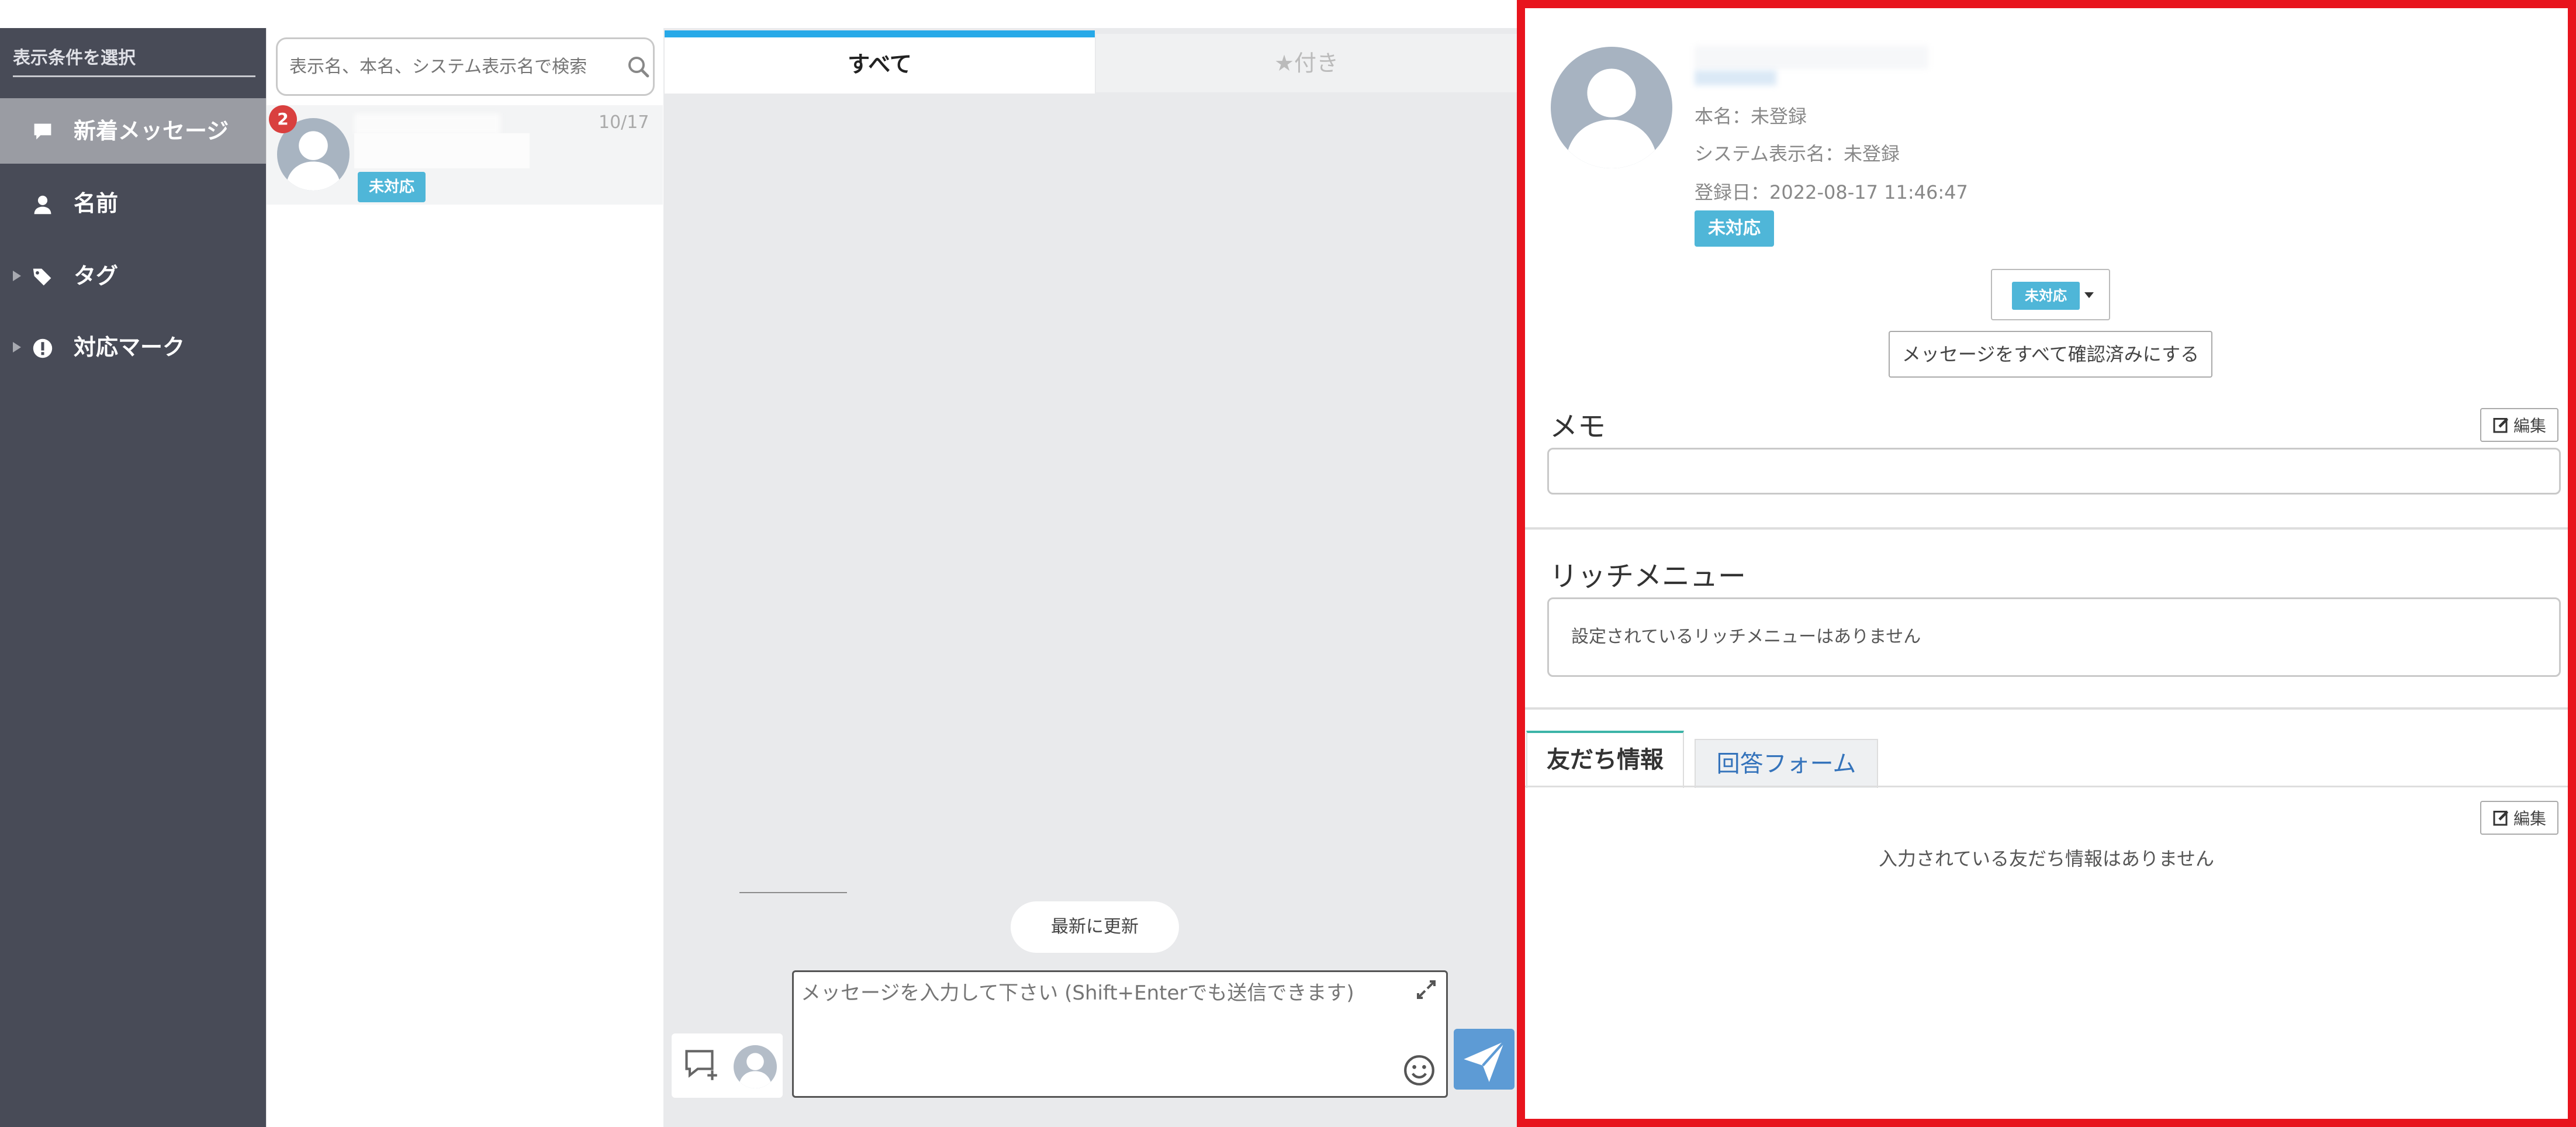  Describe the element at coordinates (1578, 426) in the screenshot. I see `memo-title: メモ` at that location.